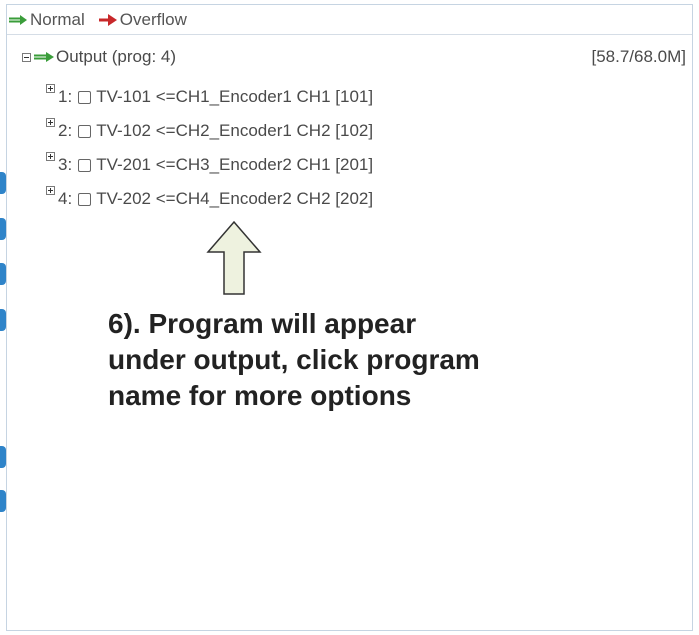 This screenshot has height=635, width=699. I want to click on program-name: TV-102 <=CH2_Encoder1 CH2 [102], so click(234, 131).